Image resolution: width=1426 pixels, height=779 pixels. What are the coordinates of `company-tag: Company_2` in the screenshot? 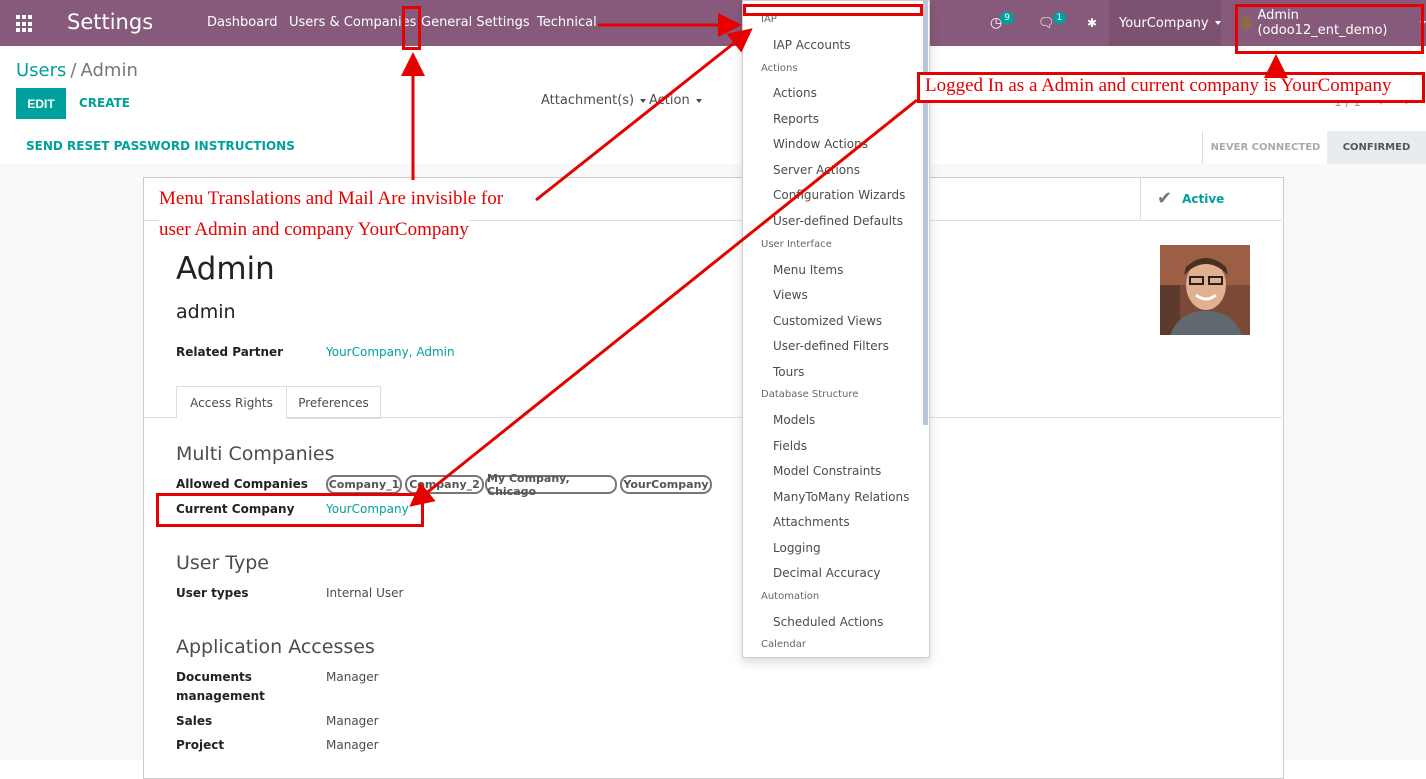 It's located at (444, 484).